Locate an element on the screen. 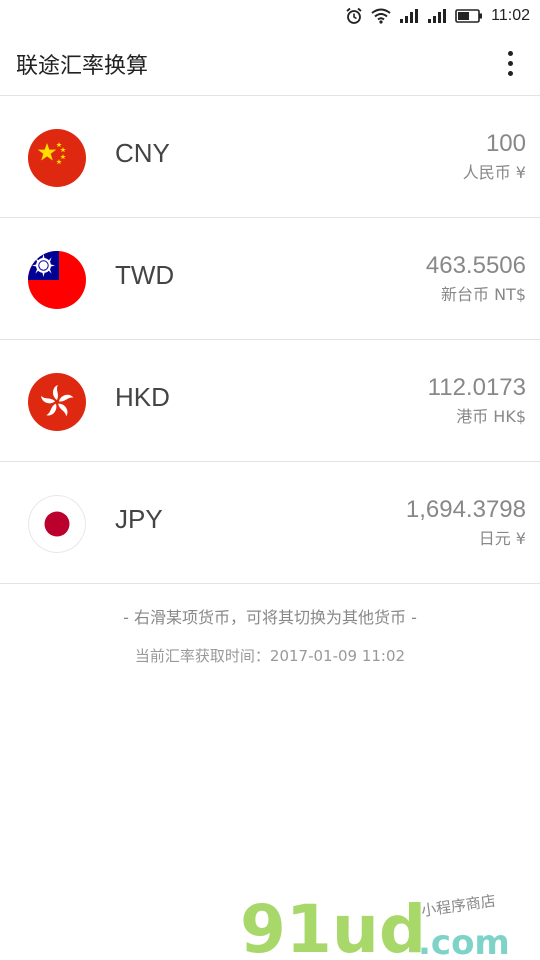 The image size is (540, 960). currency-name: 港币 HK$ is located at coordinates (491, 416).